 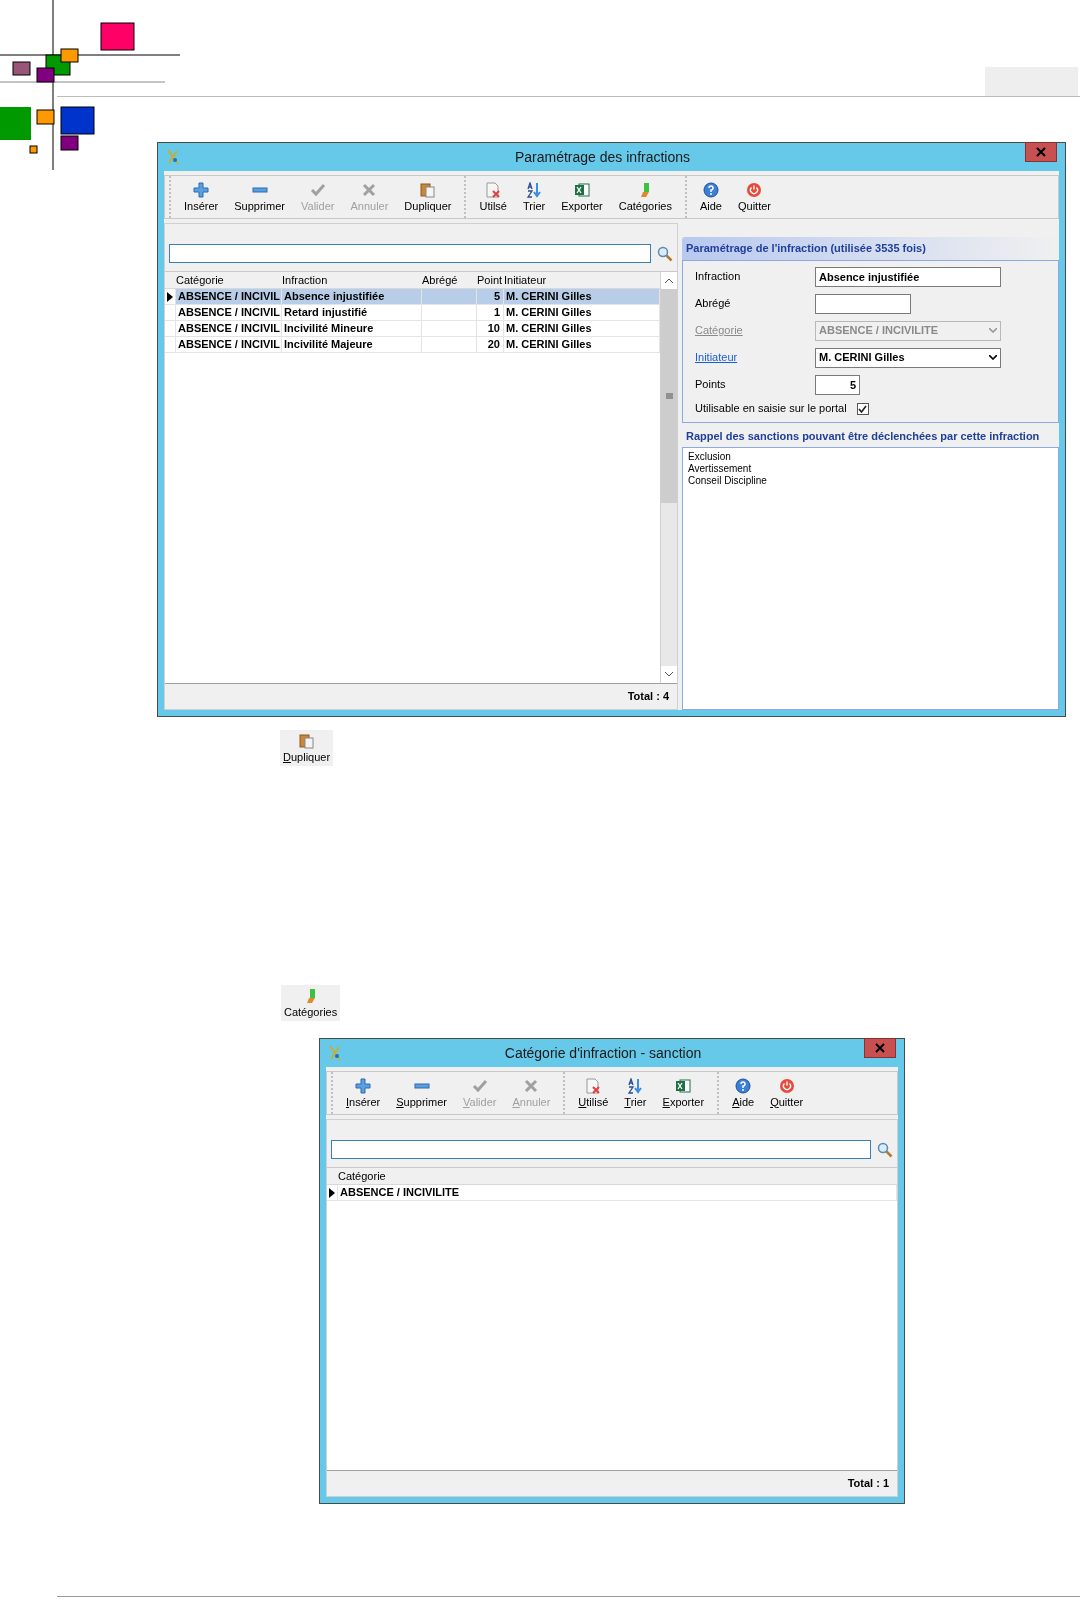 What do you see at coordinates (908, 276) in the screenshot?
I see `text-field: Absence injustifiée` at bounding box center [908, 276].